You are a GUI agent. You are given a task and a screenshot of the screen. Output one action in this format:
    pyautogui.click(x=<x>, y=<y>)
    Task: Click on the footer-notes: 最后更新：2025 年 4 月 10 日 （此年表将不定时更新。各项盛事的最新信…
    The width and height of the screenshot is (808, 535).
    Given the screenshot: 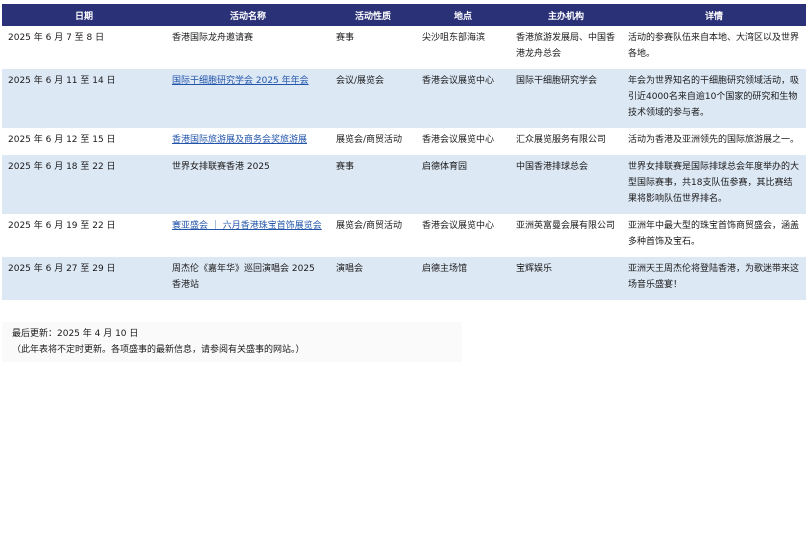 What is the action you would take?
    pyautogui.click(x=232, y=342)
    